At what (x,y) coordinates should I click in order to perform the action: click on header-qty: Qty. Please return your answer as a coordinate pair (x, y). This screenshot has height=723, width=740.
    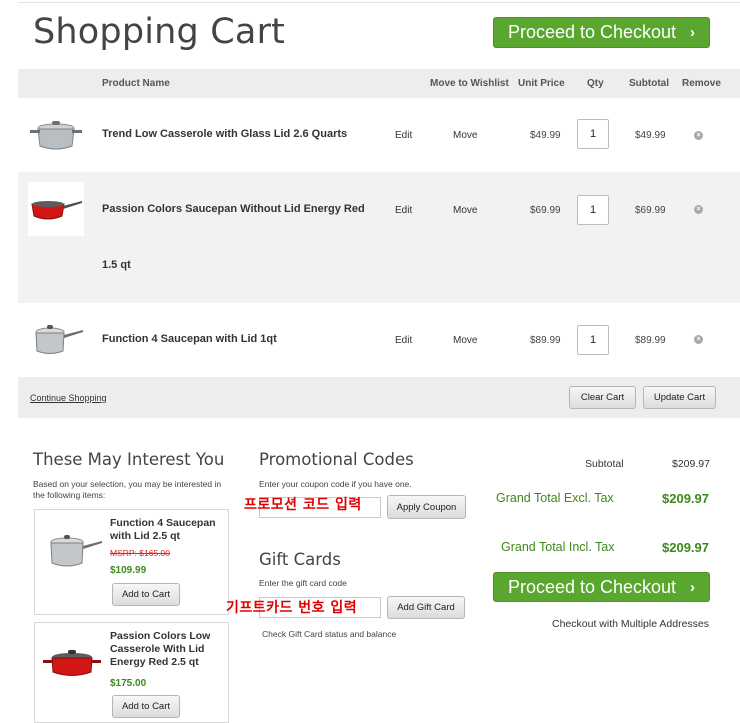
    Looking at the image, I should click on (595, 83).